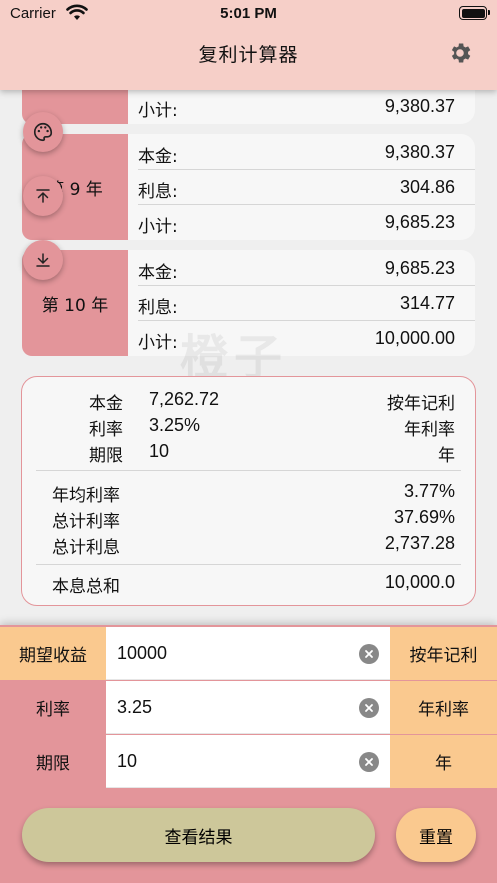  Describe the element at coordinates (306, 303) in the screenshot. I see `interest-row: 利息: 314.77` at that location.